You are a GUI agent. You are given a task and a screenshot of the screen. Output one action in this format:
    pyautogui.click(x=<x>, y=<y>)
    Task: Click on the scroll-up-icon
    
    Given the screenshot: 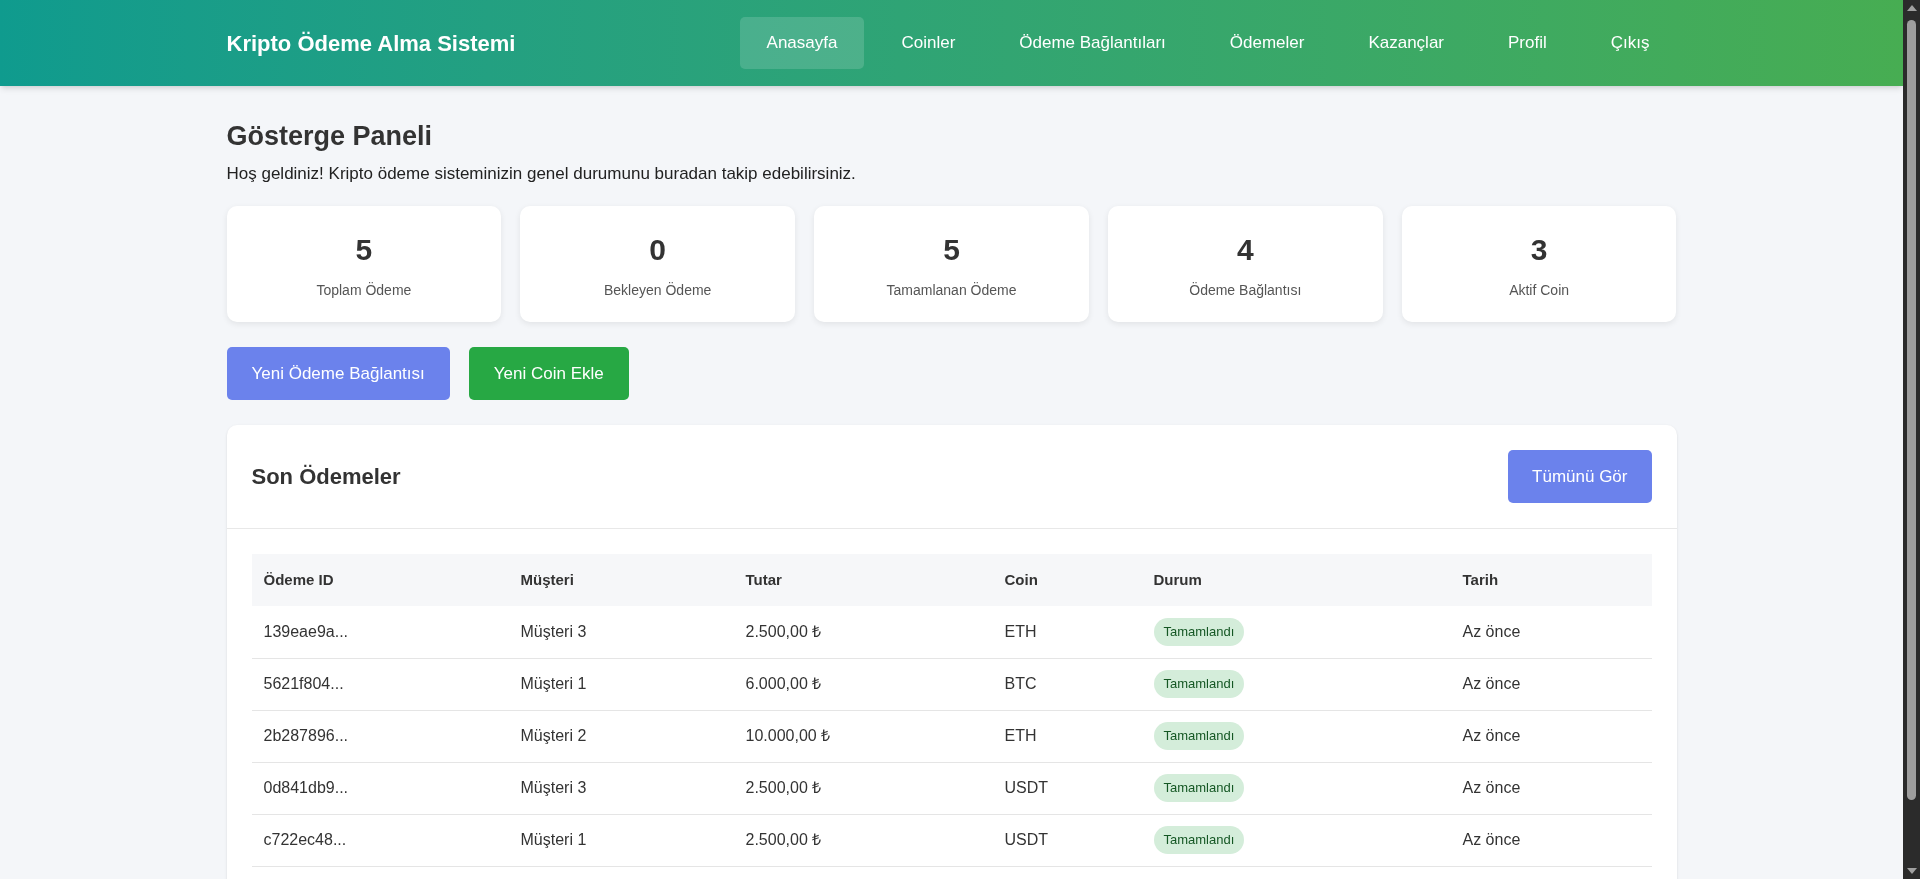 What is the action you would take?
    pyautogui.click(x=1911, y=8)
    